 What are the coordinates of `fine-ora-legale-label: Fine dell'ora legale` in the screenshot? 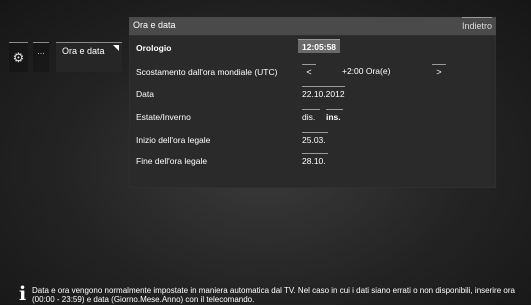 It's located at (172, 161).